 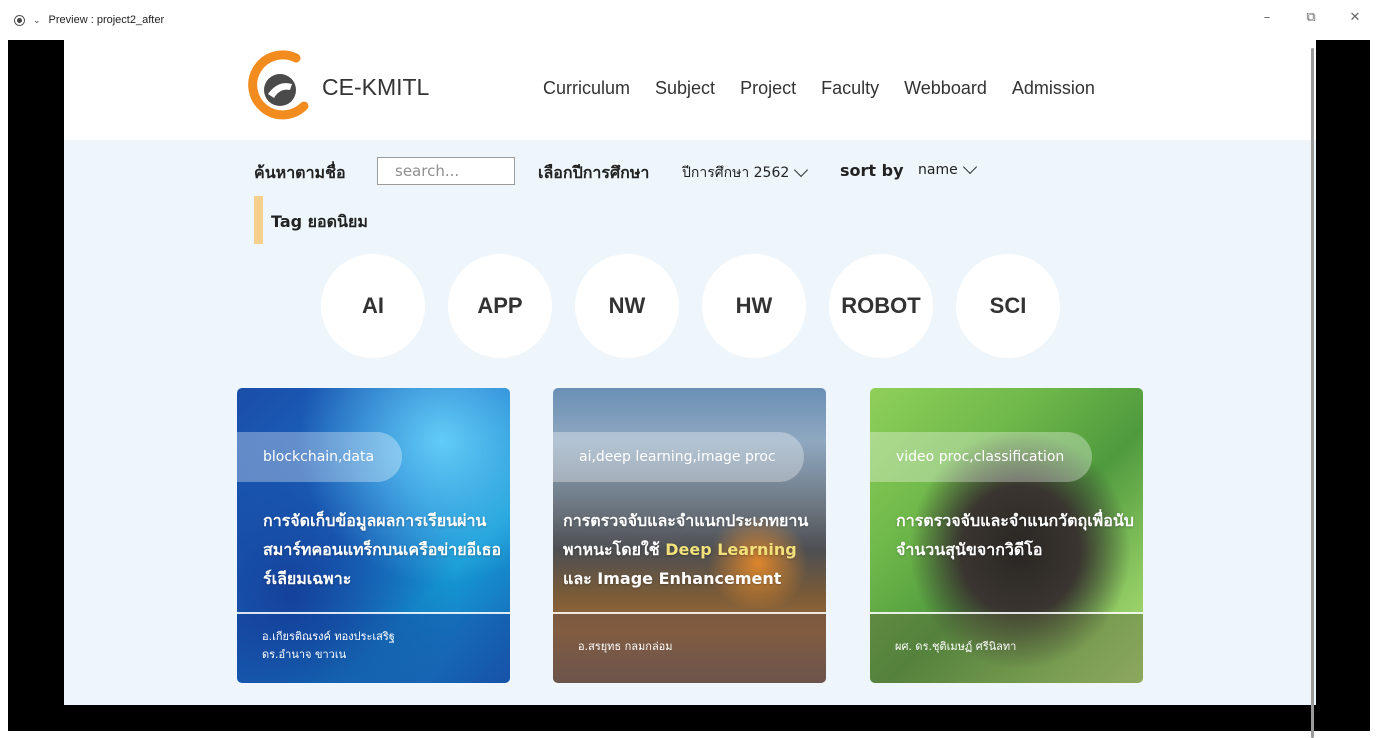 What do you see at coordinates (1053, 88) in the screenshot?
I see `nav-admission: Admission` at bounding box center [1053, 88].